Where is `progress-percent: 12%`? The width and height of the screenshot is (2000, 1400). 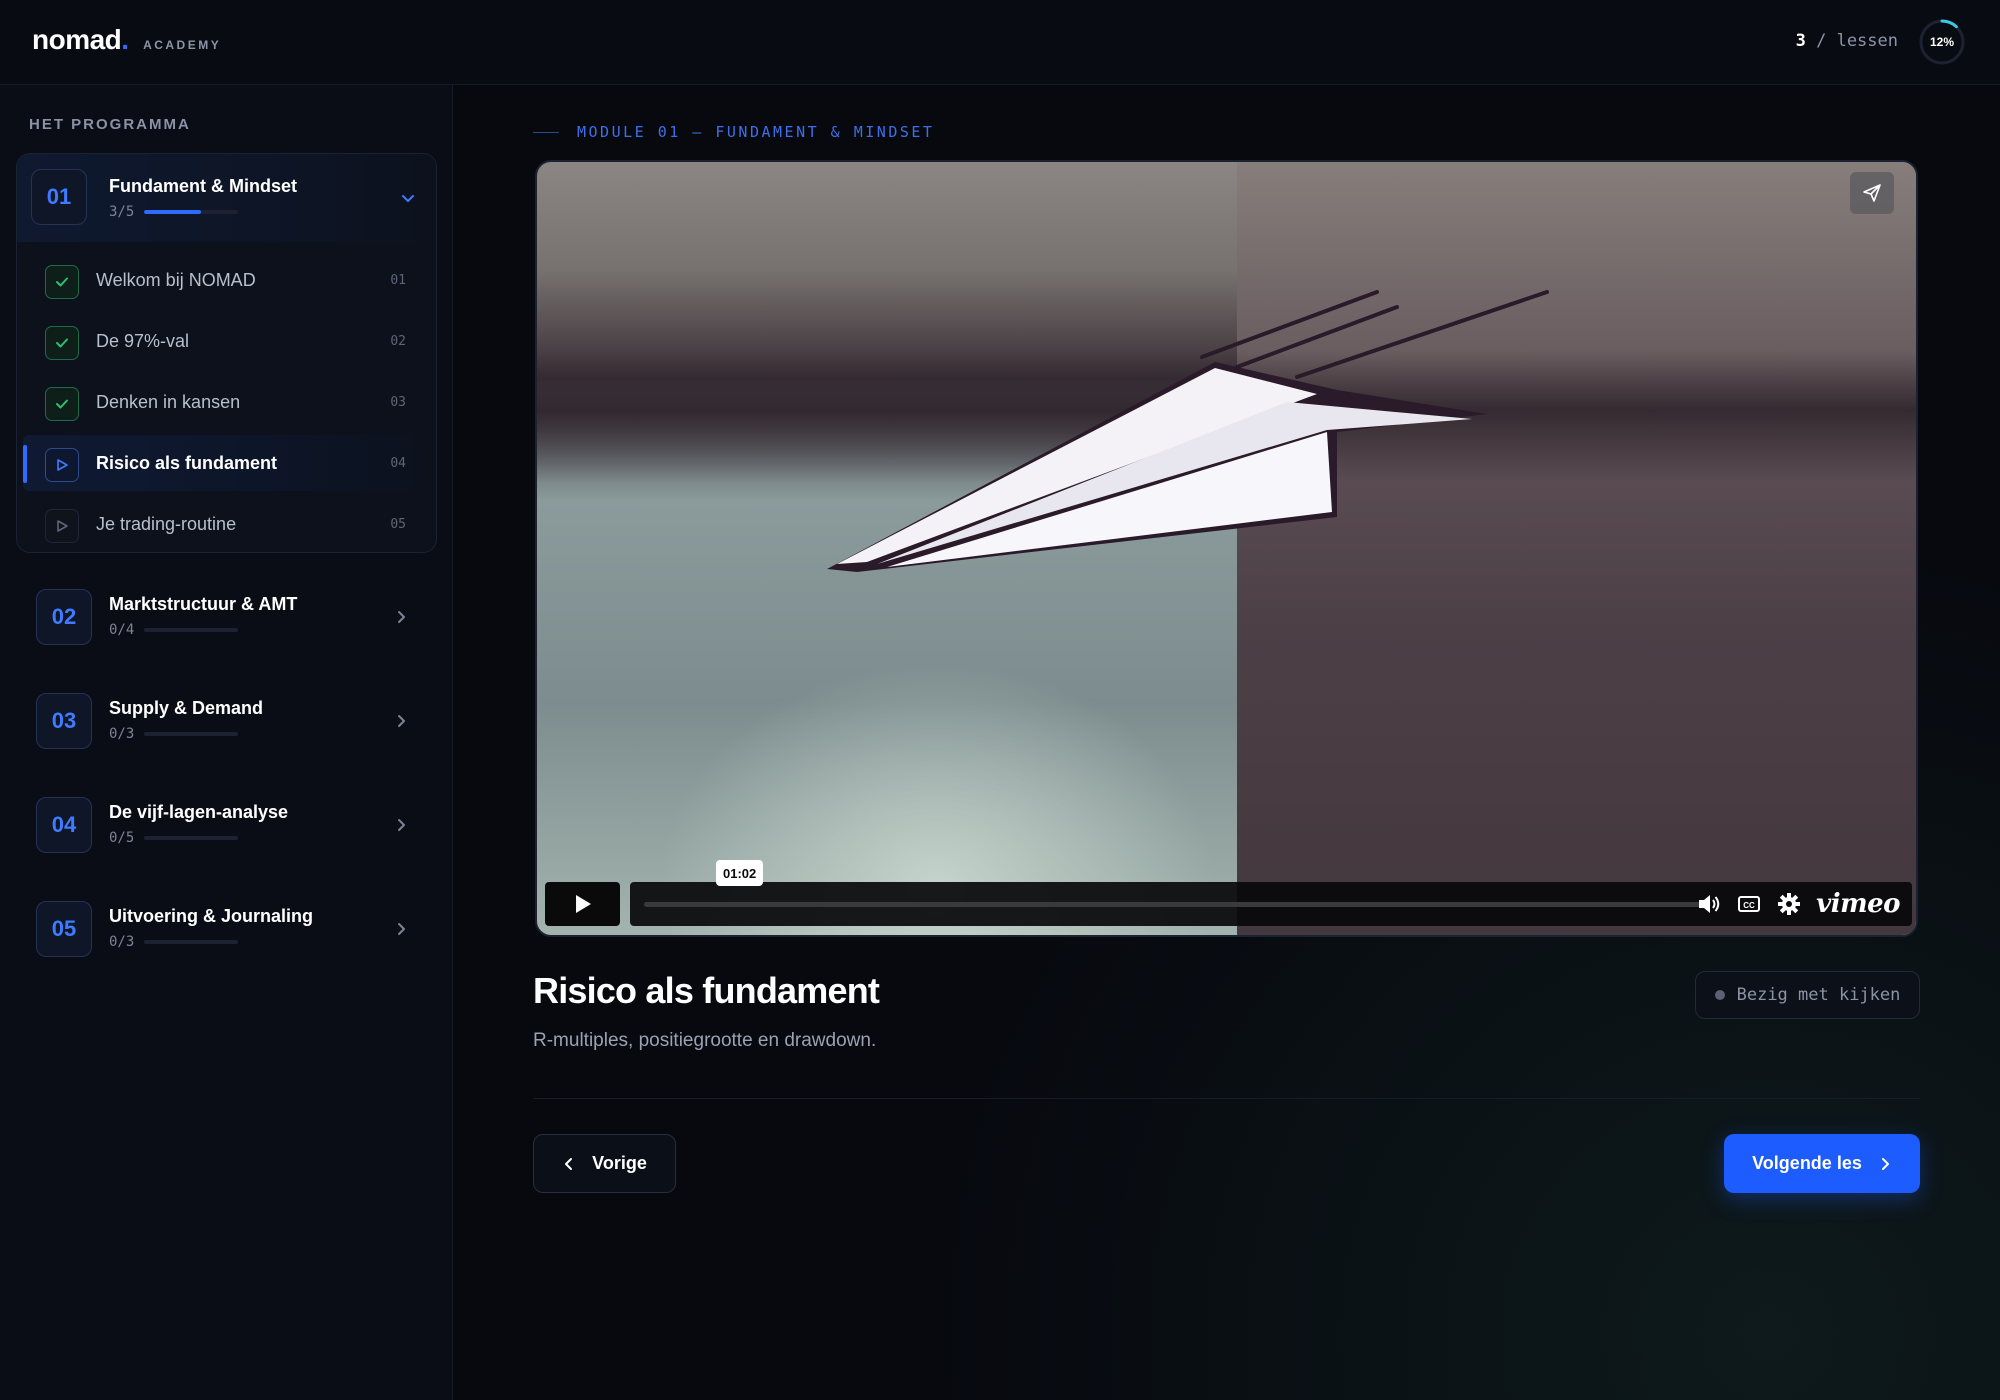 progress-percent: 12% is located at coordinates (1942, 42).